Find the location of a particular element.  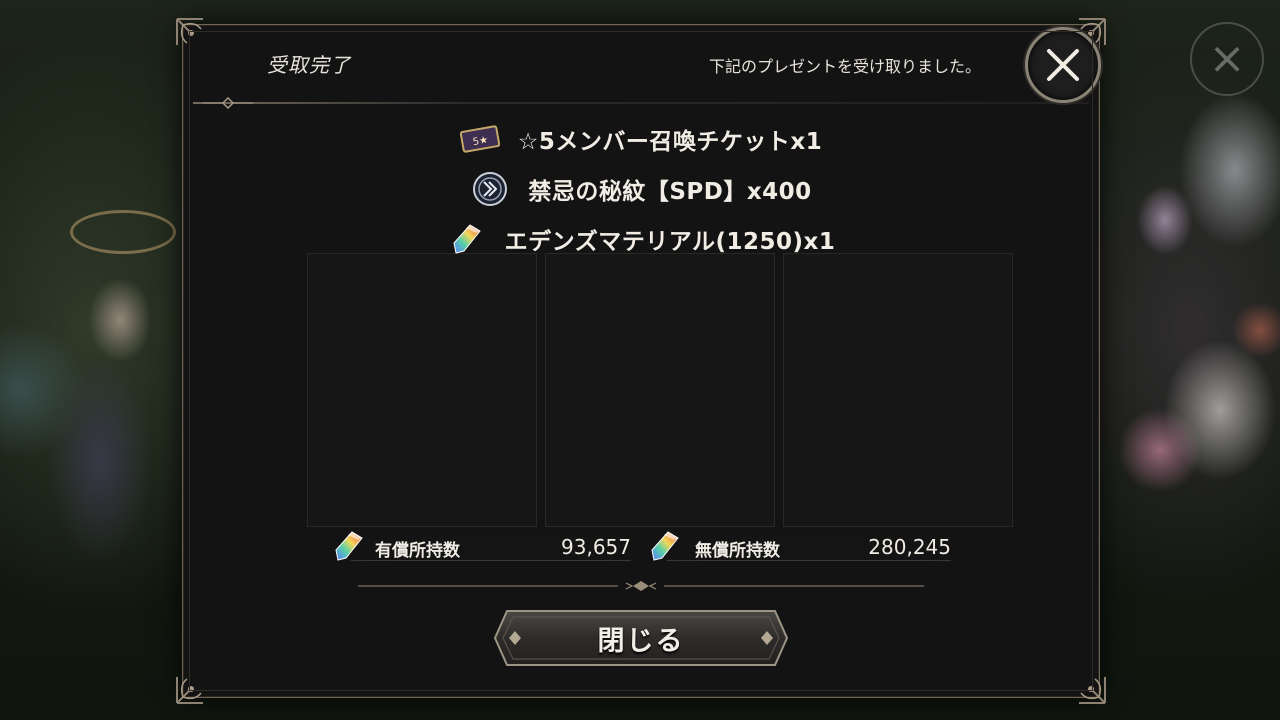

header-divider is located at coordinates (641, 103).